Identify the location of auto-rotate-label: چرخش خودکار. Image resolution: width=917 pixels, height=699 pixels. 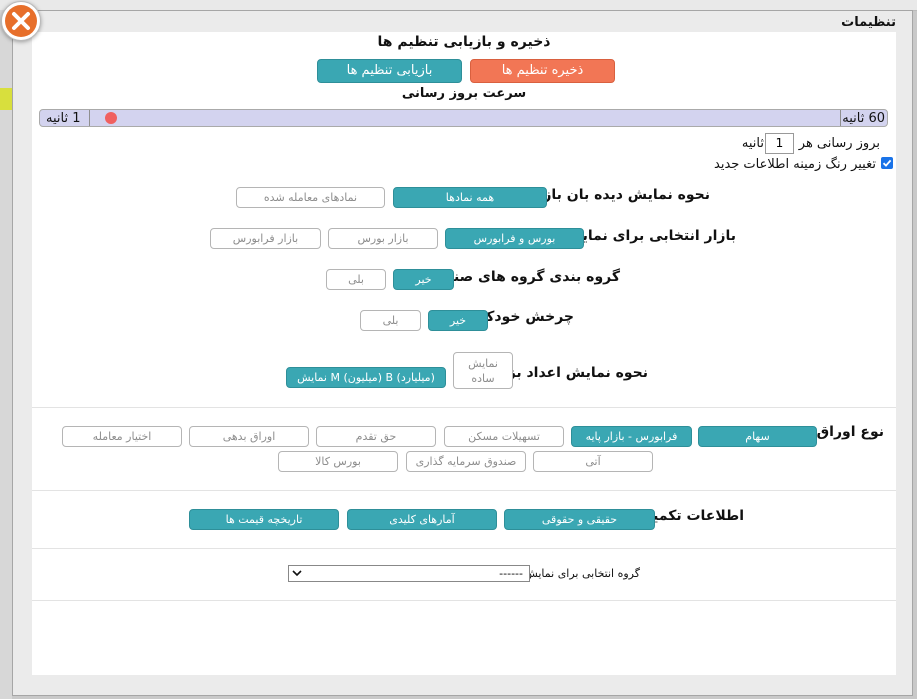
(523, 317).